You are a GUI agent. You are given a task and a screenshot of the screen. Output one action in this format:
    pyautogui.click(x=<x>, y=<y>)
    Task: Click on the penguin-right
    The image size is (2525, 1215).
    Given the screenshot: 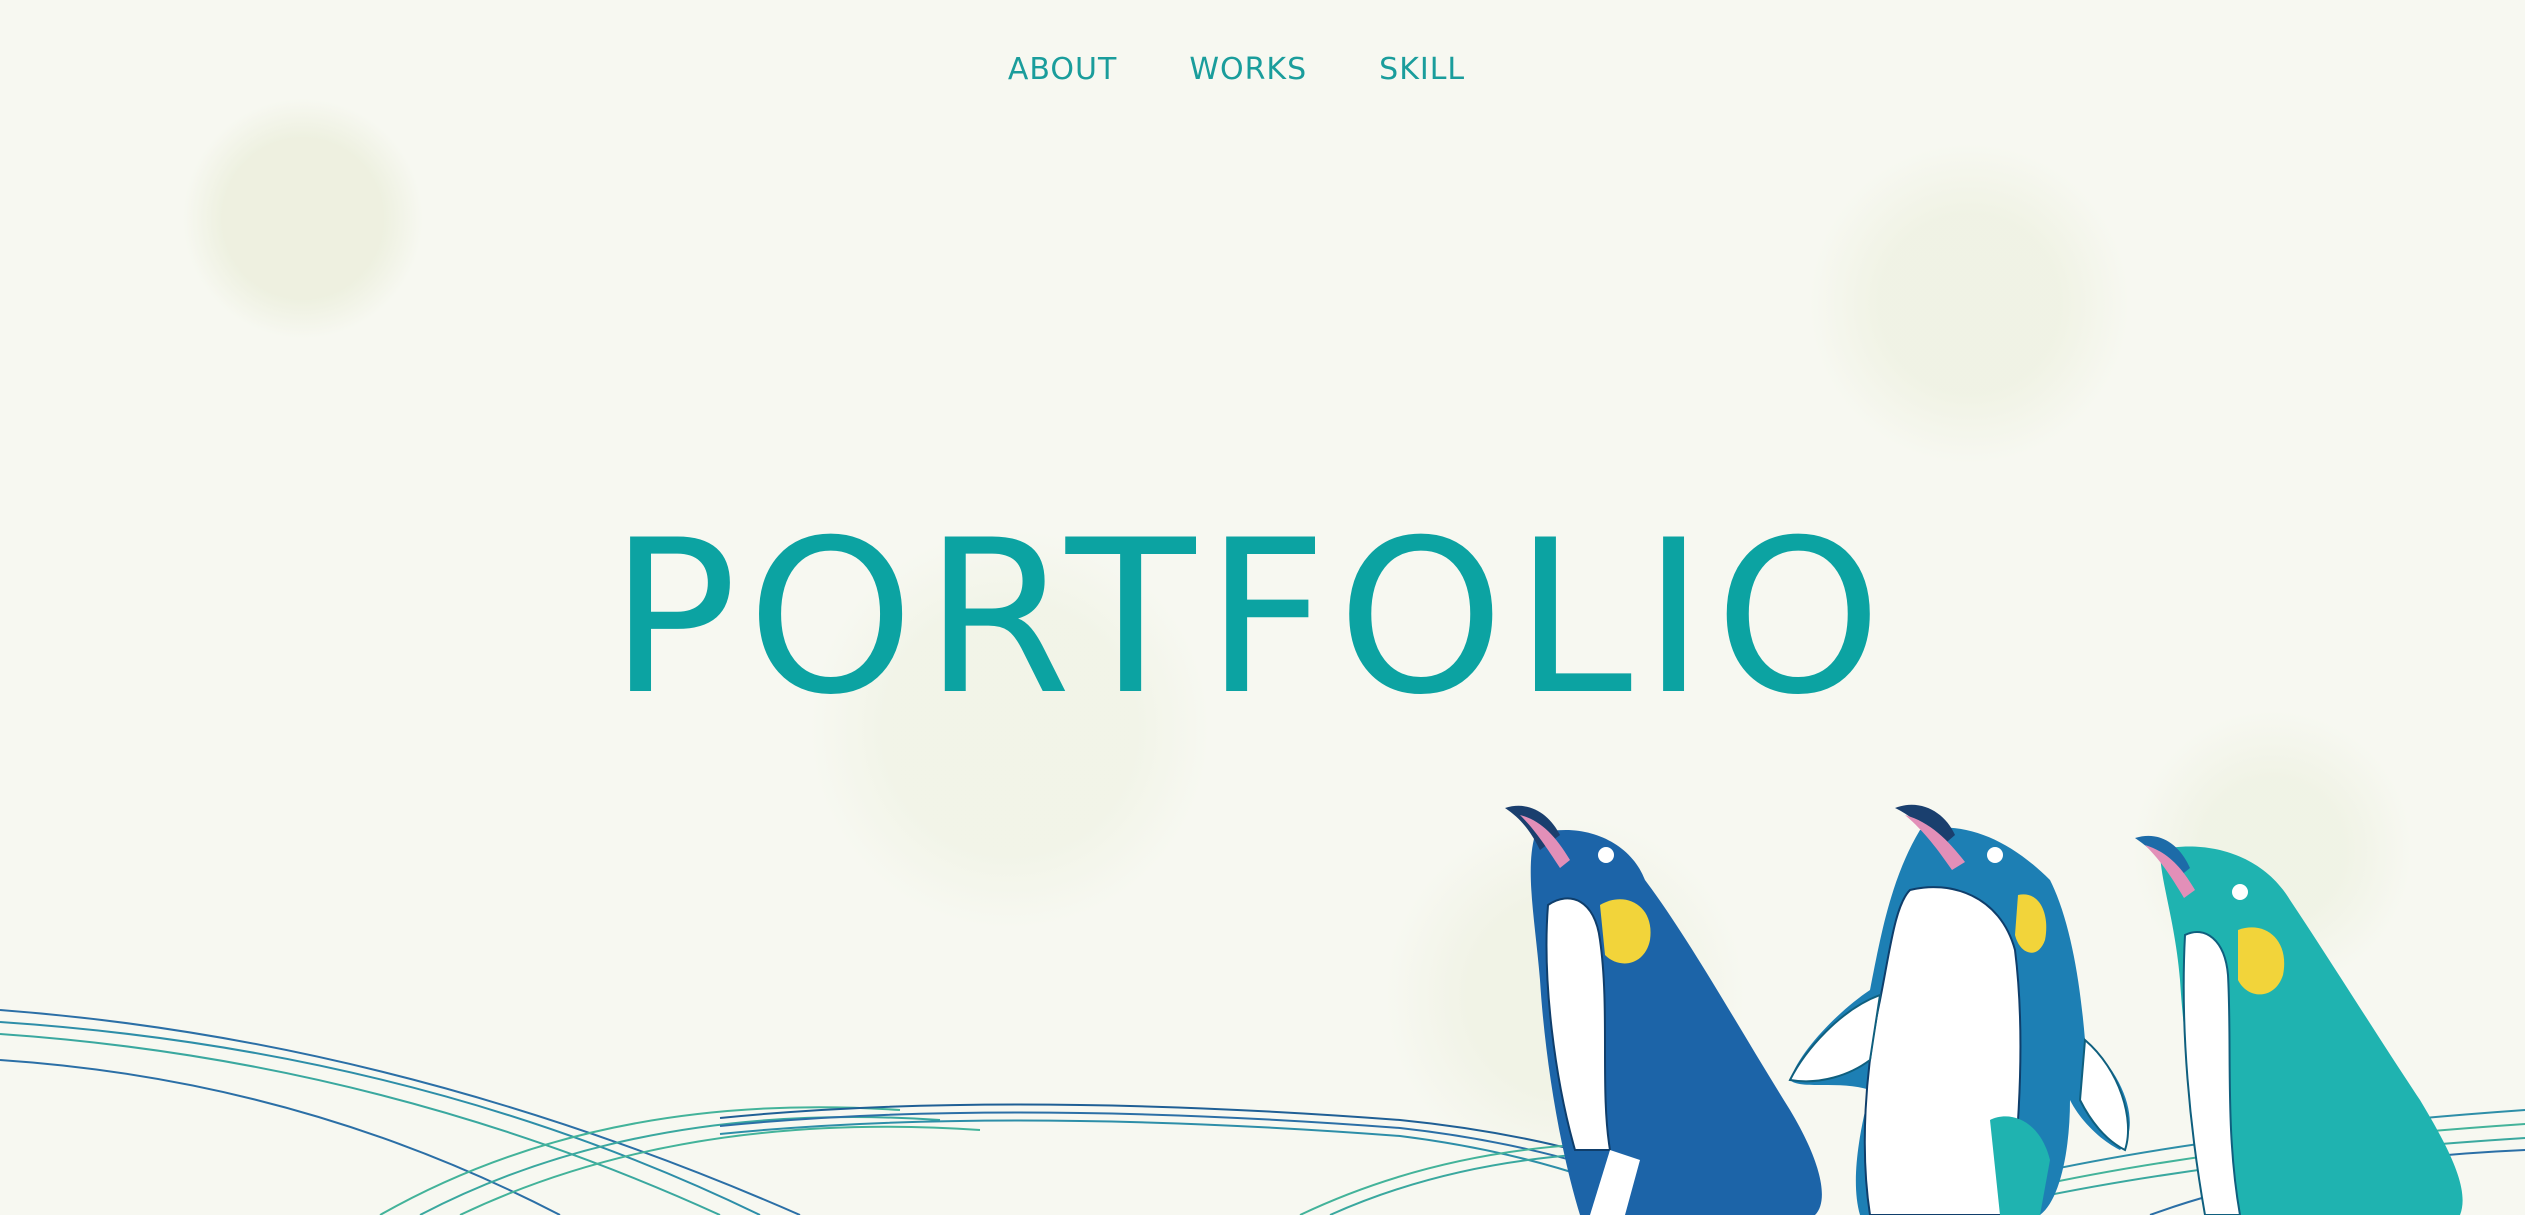 What is the action you would take?
    pyautogui.click(x=2299, y=1025)
    